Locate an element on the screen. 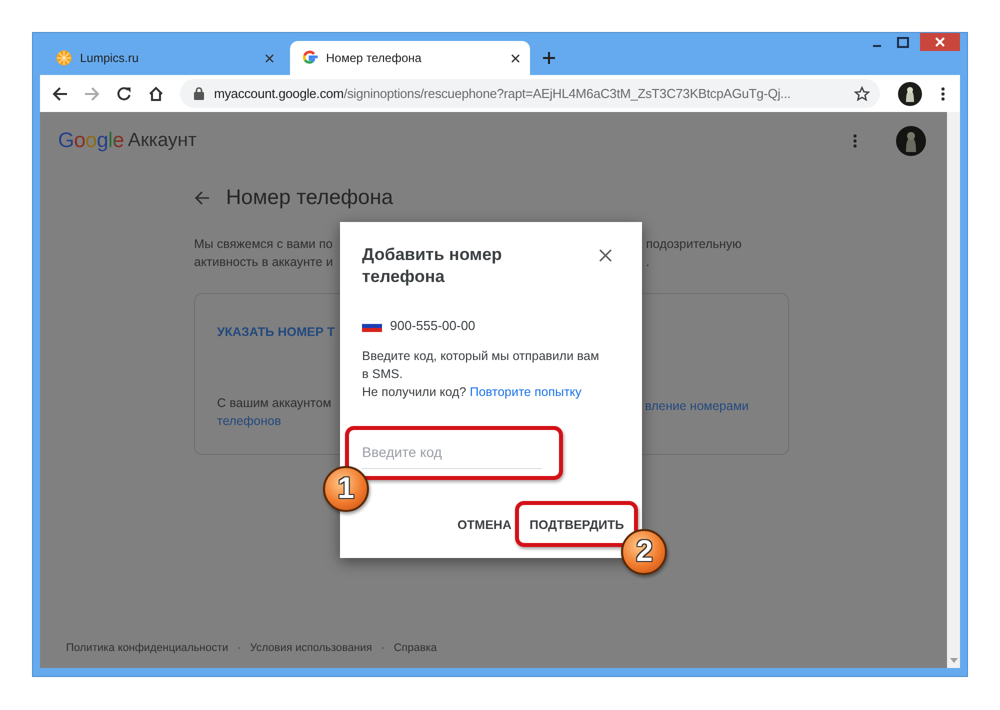 The image size is (1000, 710). back-icon is located at coordinates (60, 94).